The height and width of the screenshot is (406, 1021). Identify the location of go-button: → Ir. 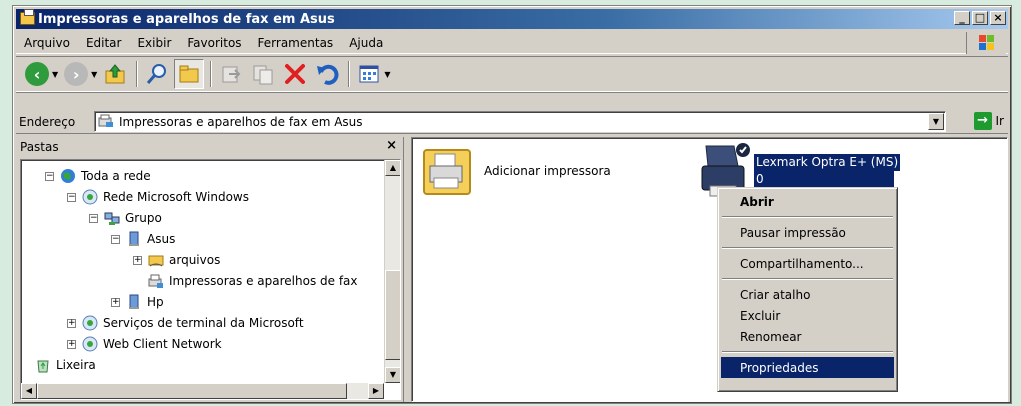
(988, 121).